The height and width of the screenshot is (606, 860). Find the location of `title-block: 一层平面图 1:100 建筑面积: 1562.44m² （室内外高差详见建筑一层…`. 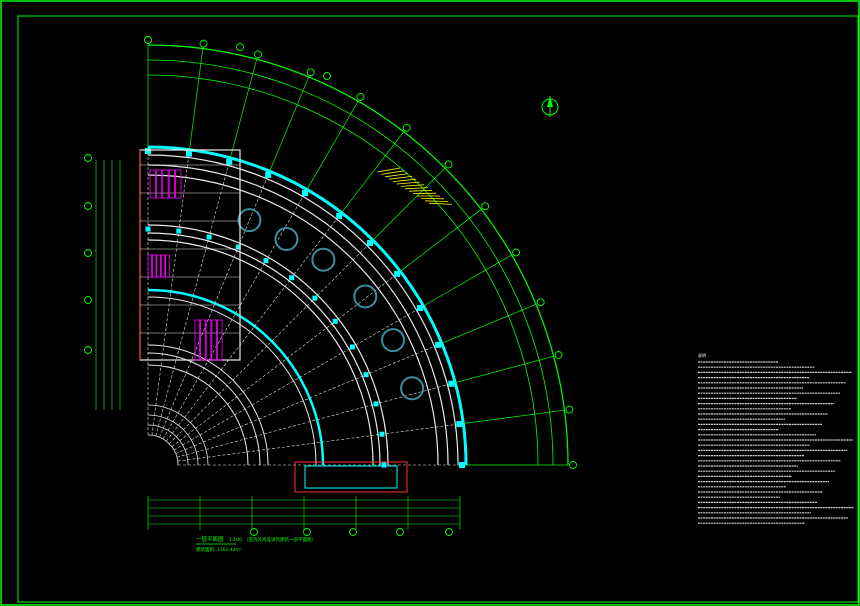

title-block: 一层平面图 1:100 建筑面积: 1562.44m² （室内外高差详见建筑一层… is located at coordinates (256, 544).